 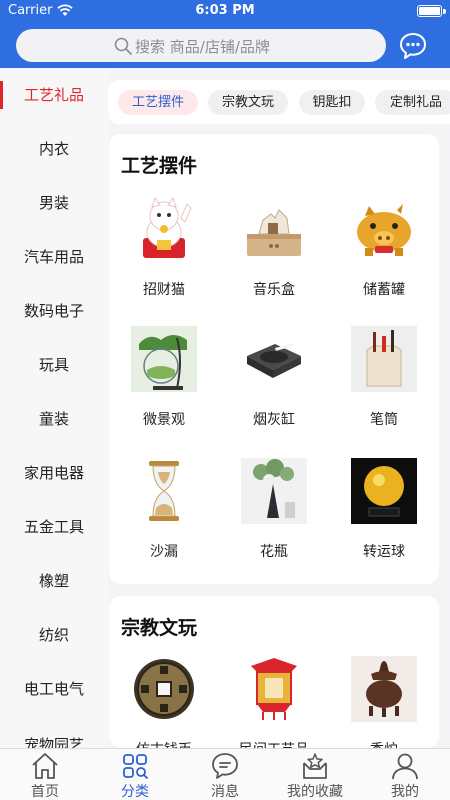 What do you see at coordinates (54, 365) in the screenshot?
I see `category-item-toys: 玩具` at bounding box center [54, 365].